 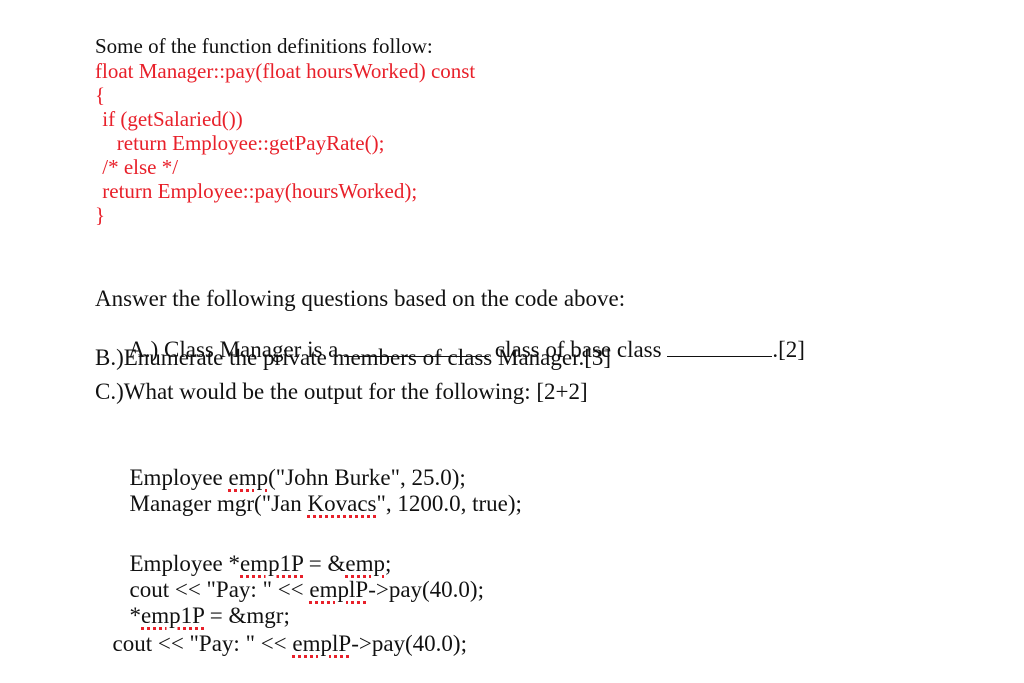 I want to click on code-line: if (getSalaried()), so click(x=170, y=119).